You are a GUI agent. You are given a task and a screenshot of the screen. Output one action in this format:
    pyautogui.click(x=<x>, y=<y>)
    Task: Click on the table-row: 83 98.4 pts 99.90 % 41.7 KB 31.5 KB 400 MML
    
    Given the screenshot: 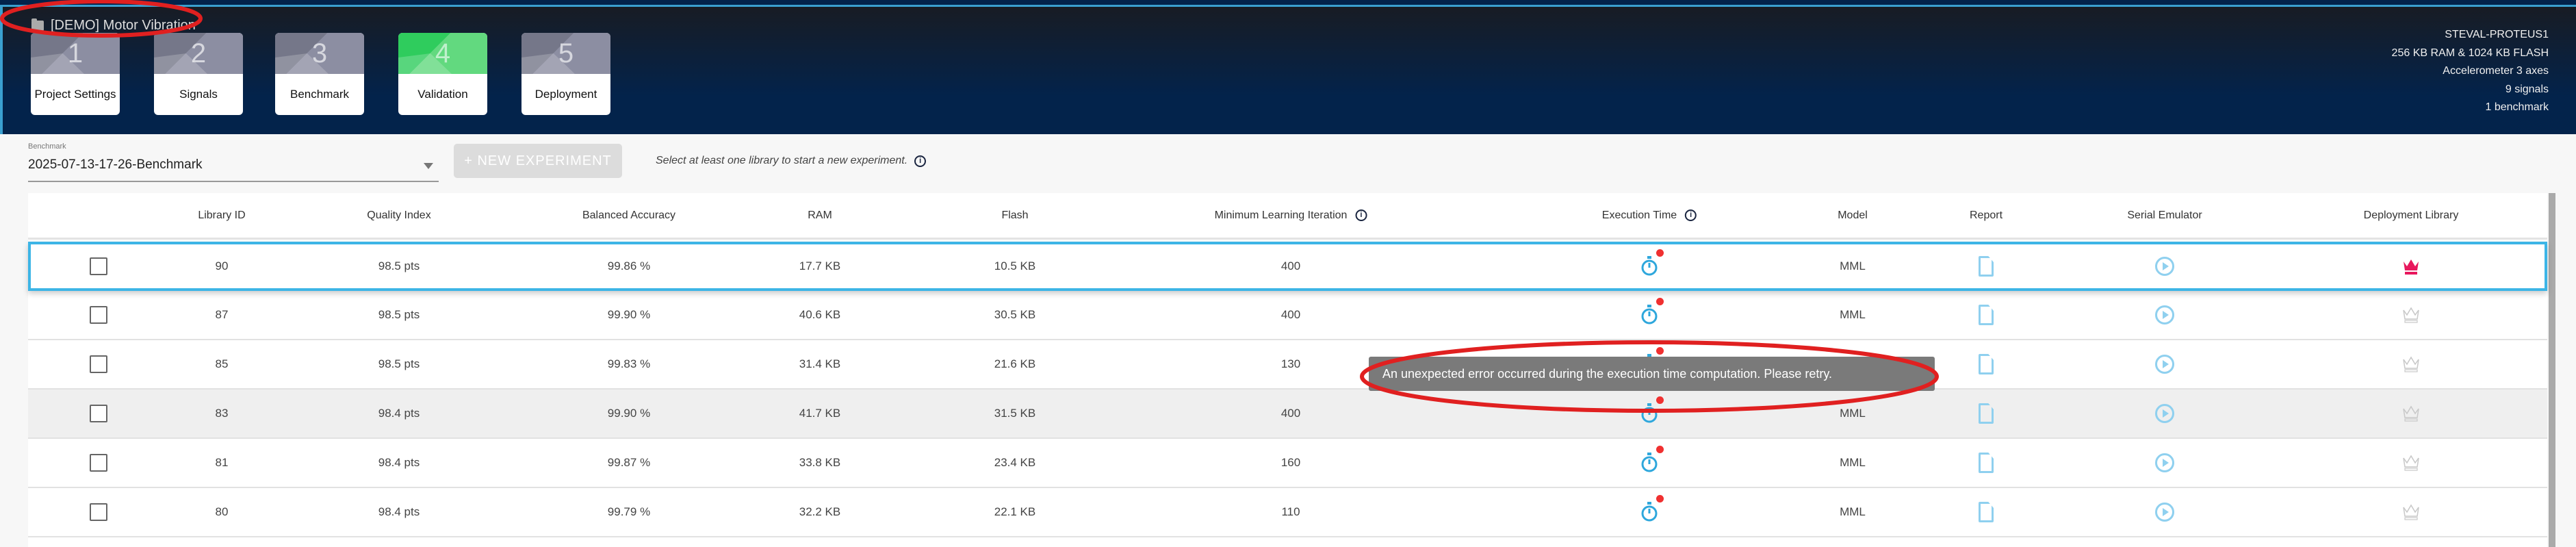 What is the action you would take?
    pyautogui.click(x=1287, y=414)
    